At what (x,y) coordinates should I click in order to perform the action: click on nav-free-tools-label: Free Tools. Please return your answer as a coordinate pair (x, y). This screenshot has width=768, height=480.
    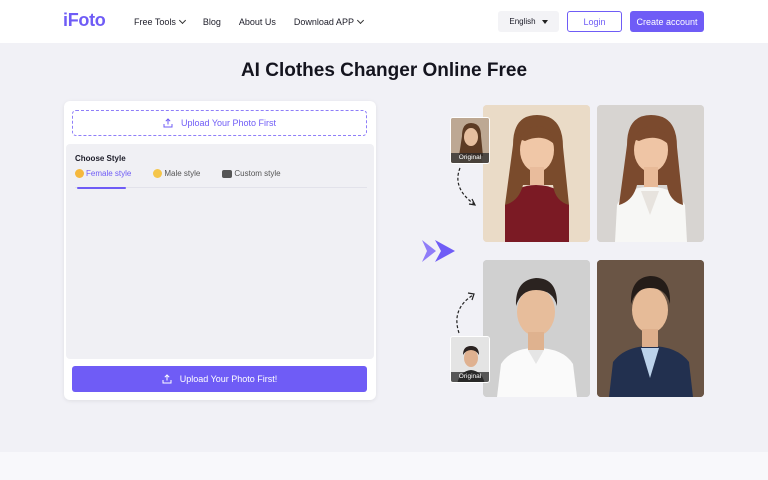
    Looking at the image, I should click on (155, 21).